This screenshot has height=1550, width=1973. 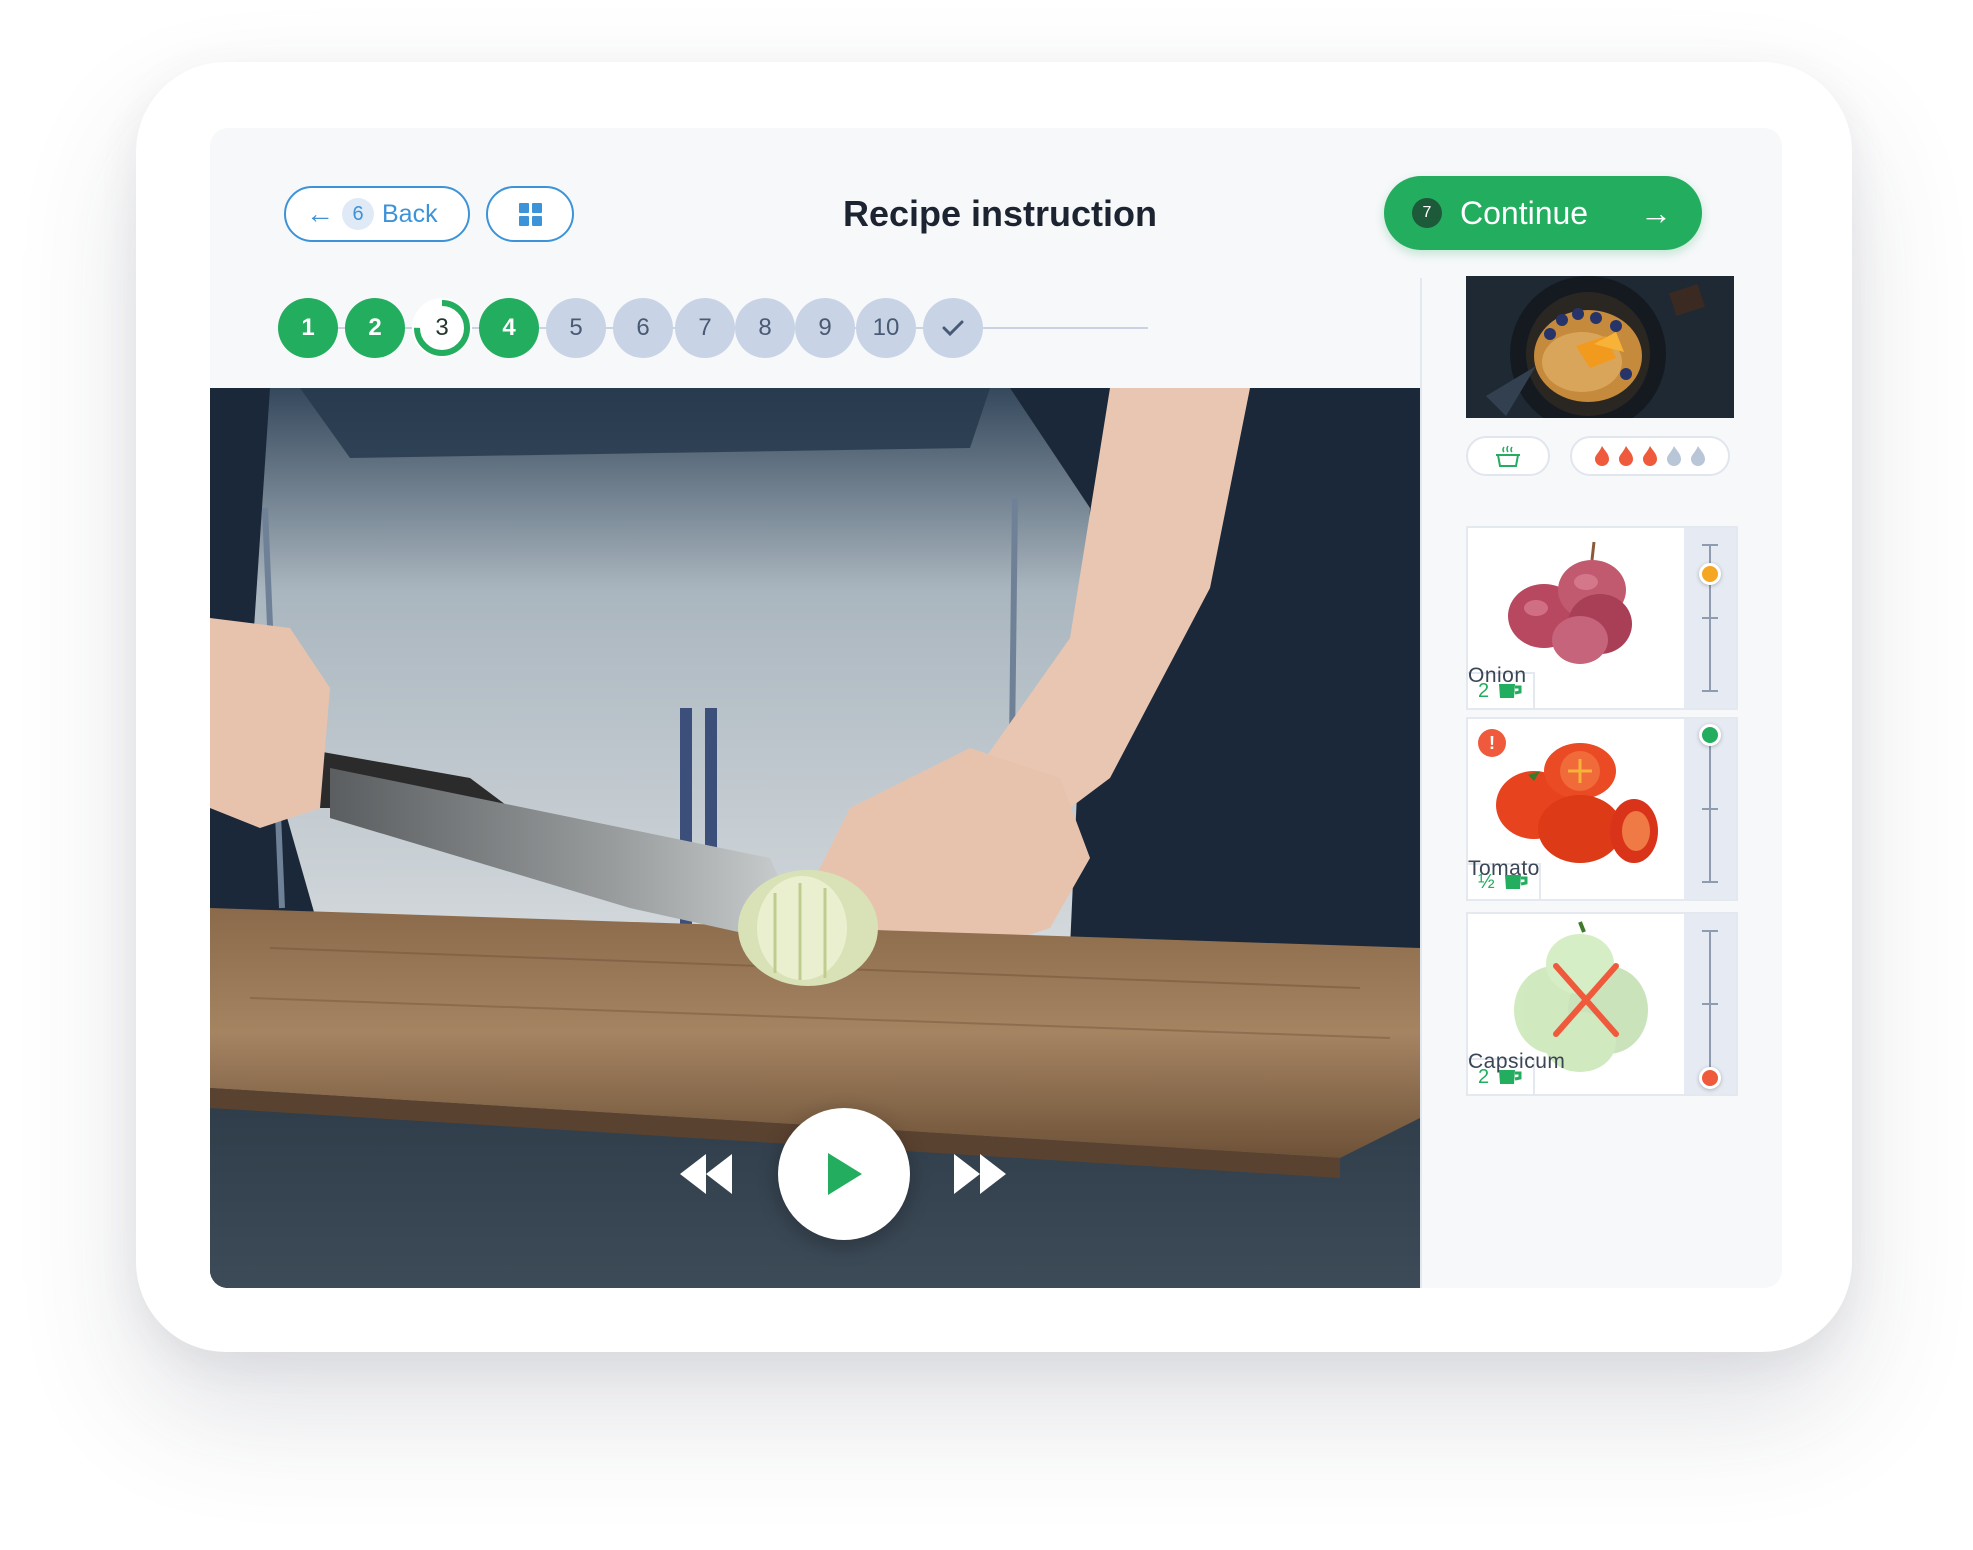 I want to click on play-button, so click(x=844, y=1174).